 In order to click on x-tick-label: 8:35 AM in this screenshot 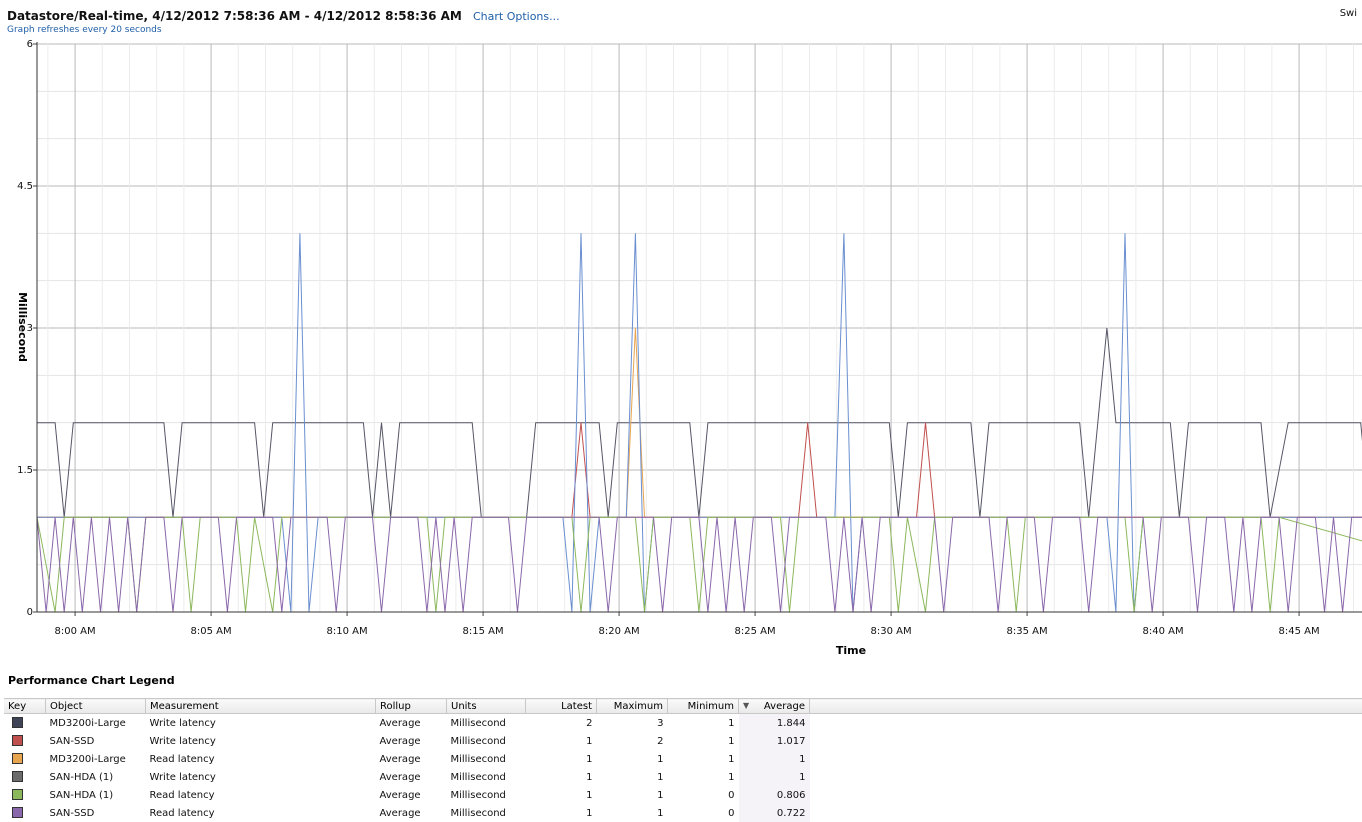, I will do `click(1027, 631)`.